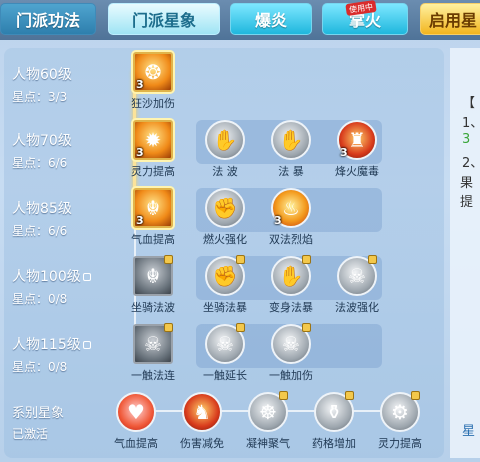  What do you see at coordinates (291, 307) in the screenshot?
I see `skill-name: 变身法暴` at bounding box center [291, 307].